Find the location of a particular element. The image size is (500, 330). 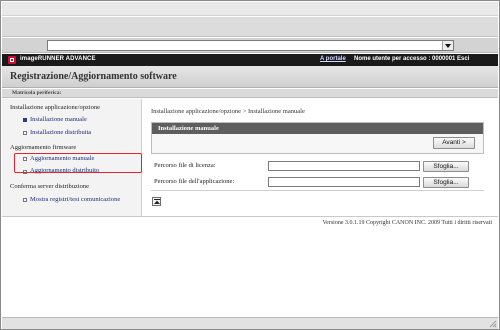

app-path-input is located at coordinates (344, 182).